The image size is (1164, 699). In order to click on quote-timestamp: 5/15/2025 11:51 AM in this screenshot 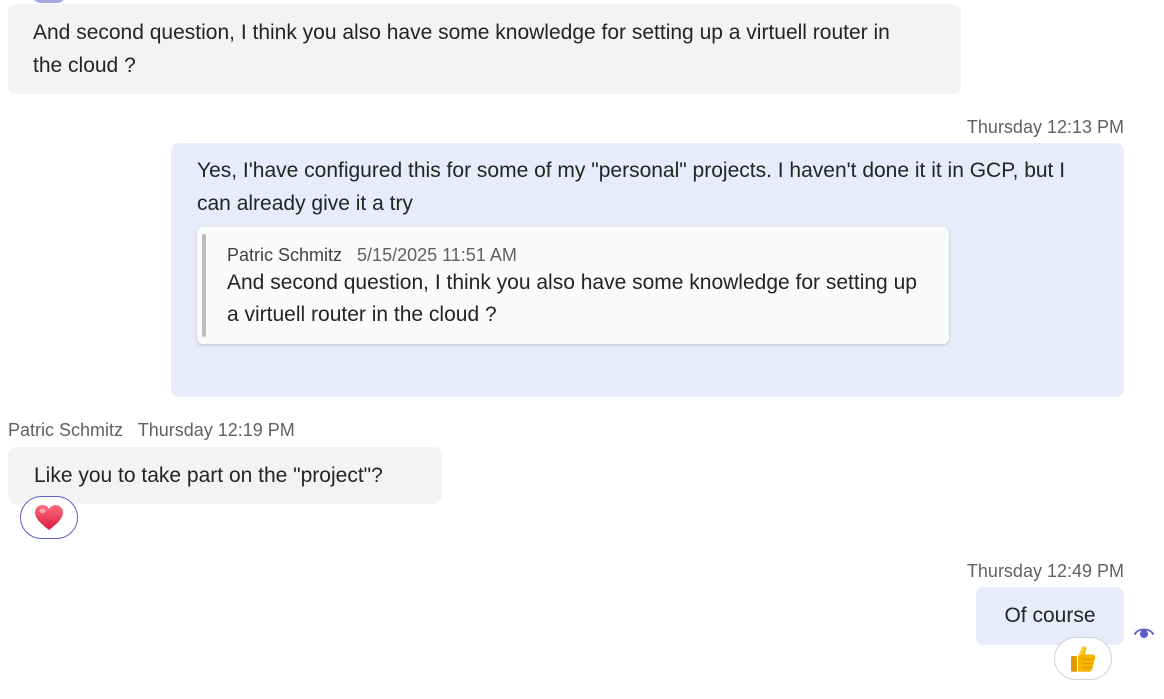, I will do `click(437, 255)`.